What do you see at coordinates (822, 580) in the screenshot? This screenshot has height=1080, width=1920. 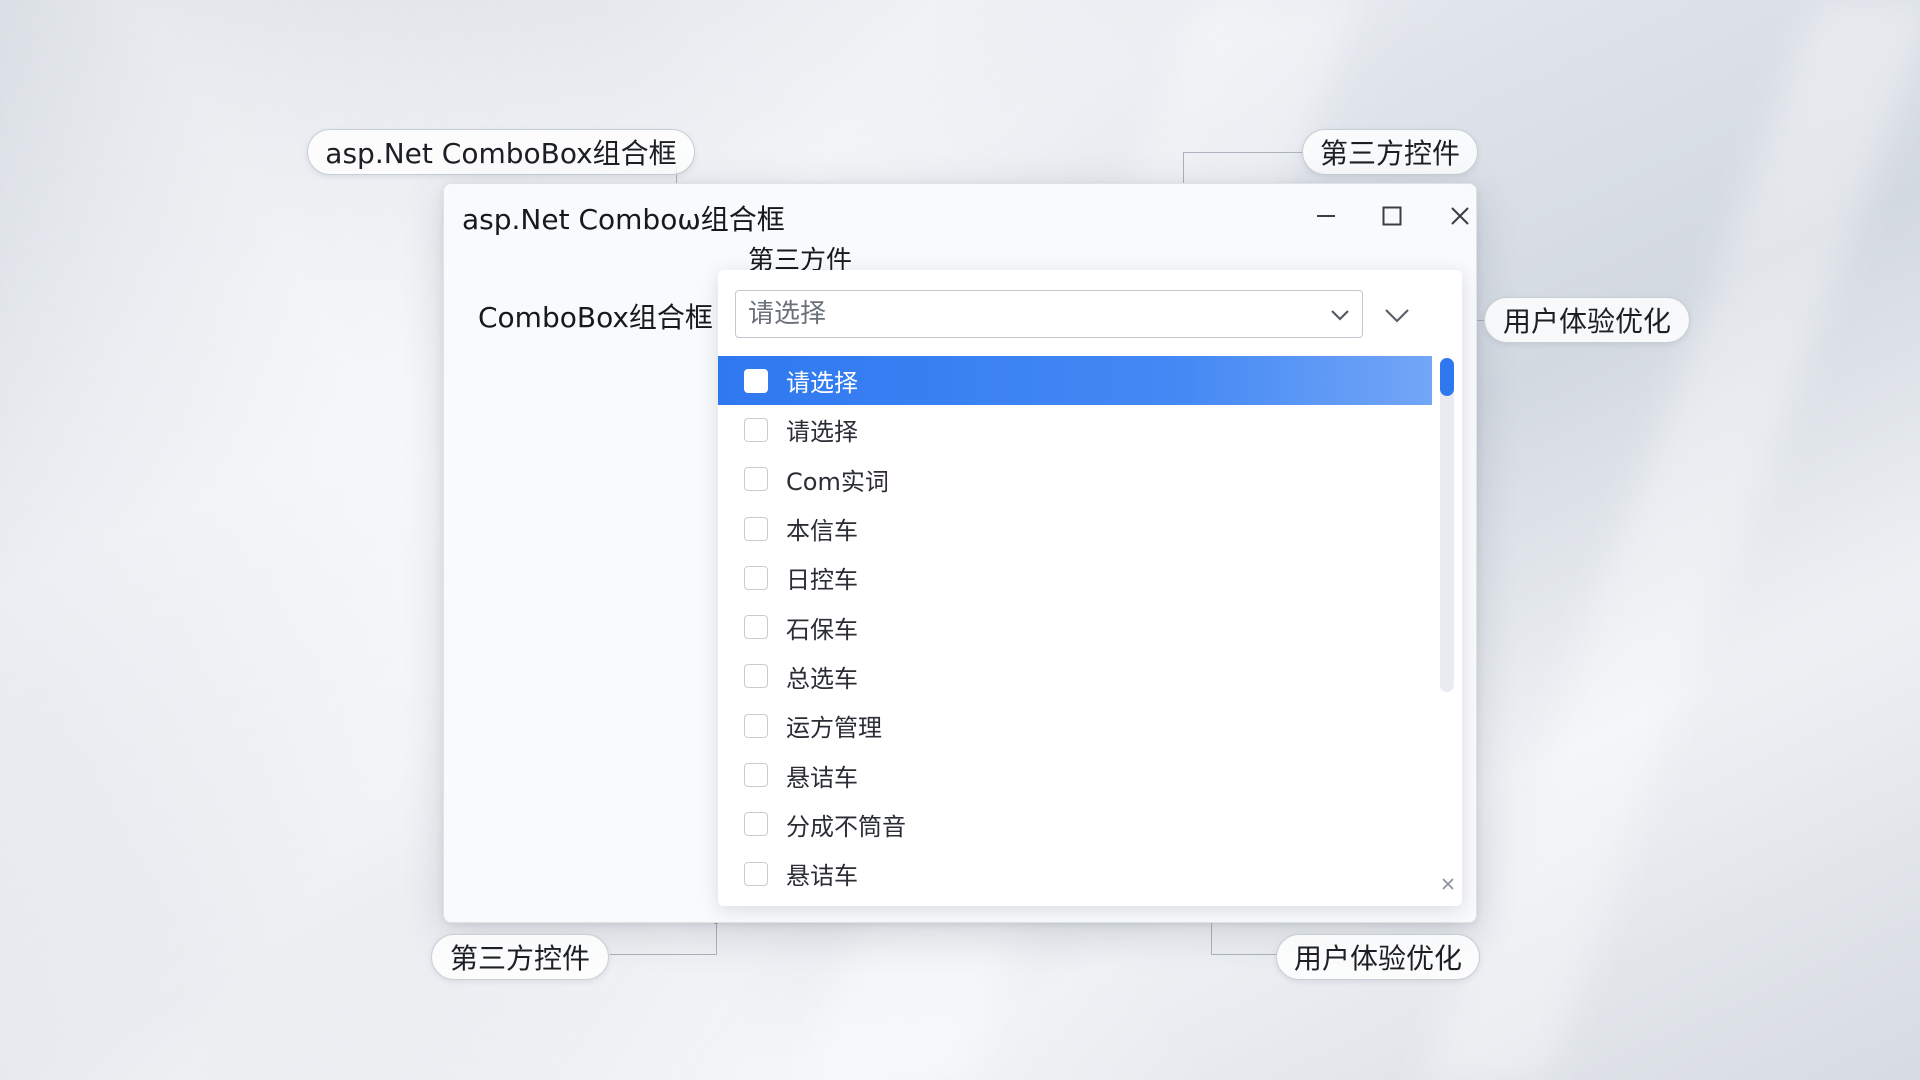 I see `option-label: 日控车` at bounding box center [822, 580].